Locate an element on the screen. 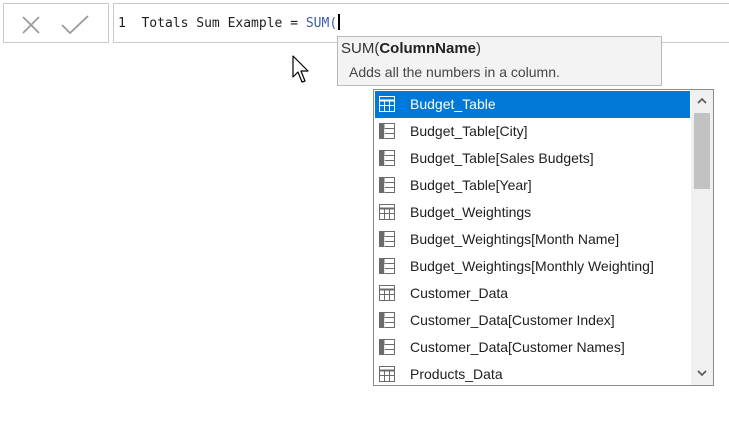  list-item: Products_Data is located at coordinates (532, 373).